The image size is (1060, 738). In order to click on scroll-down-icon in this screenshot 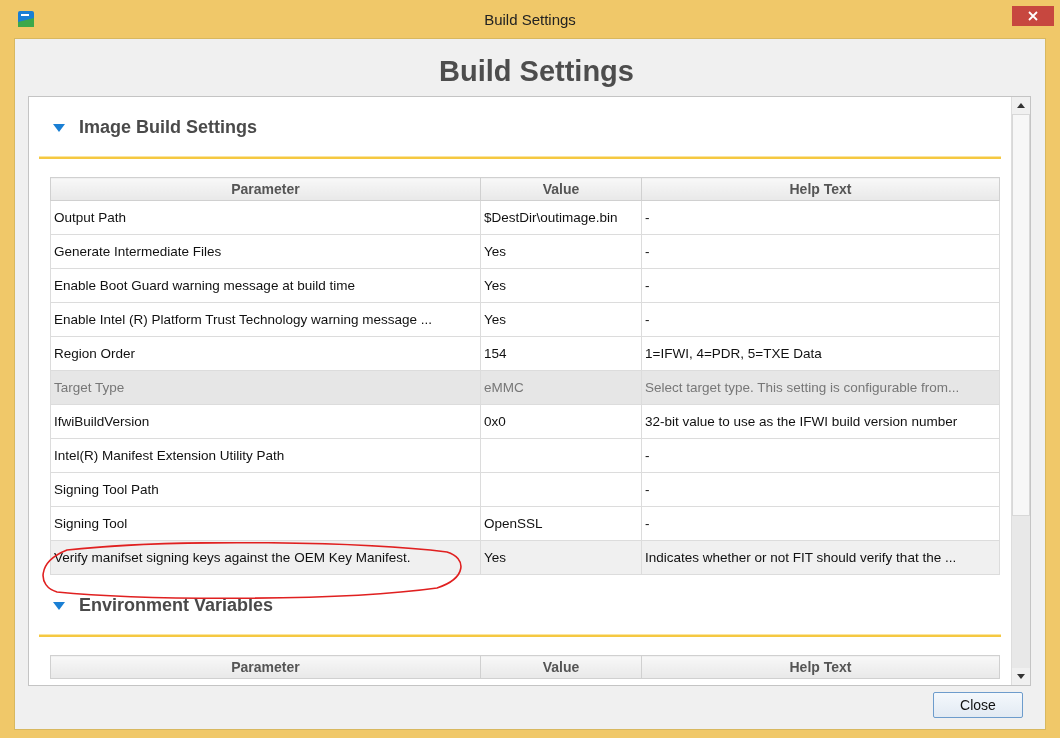, I will do `click(1021, 676)`.